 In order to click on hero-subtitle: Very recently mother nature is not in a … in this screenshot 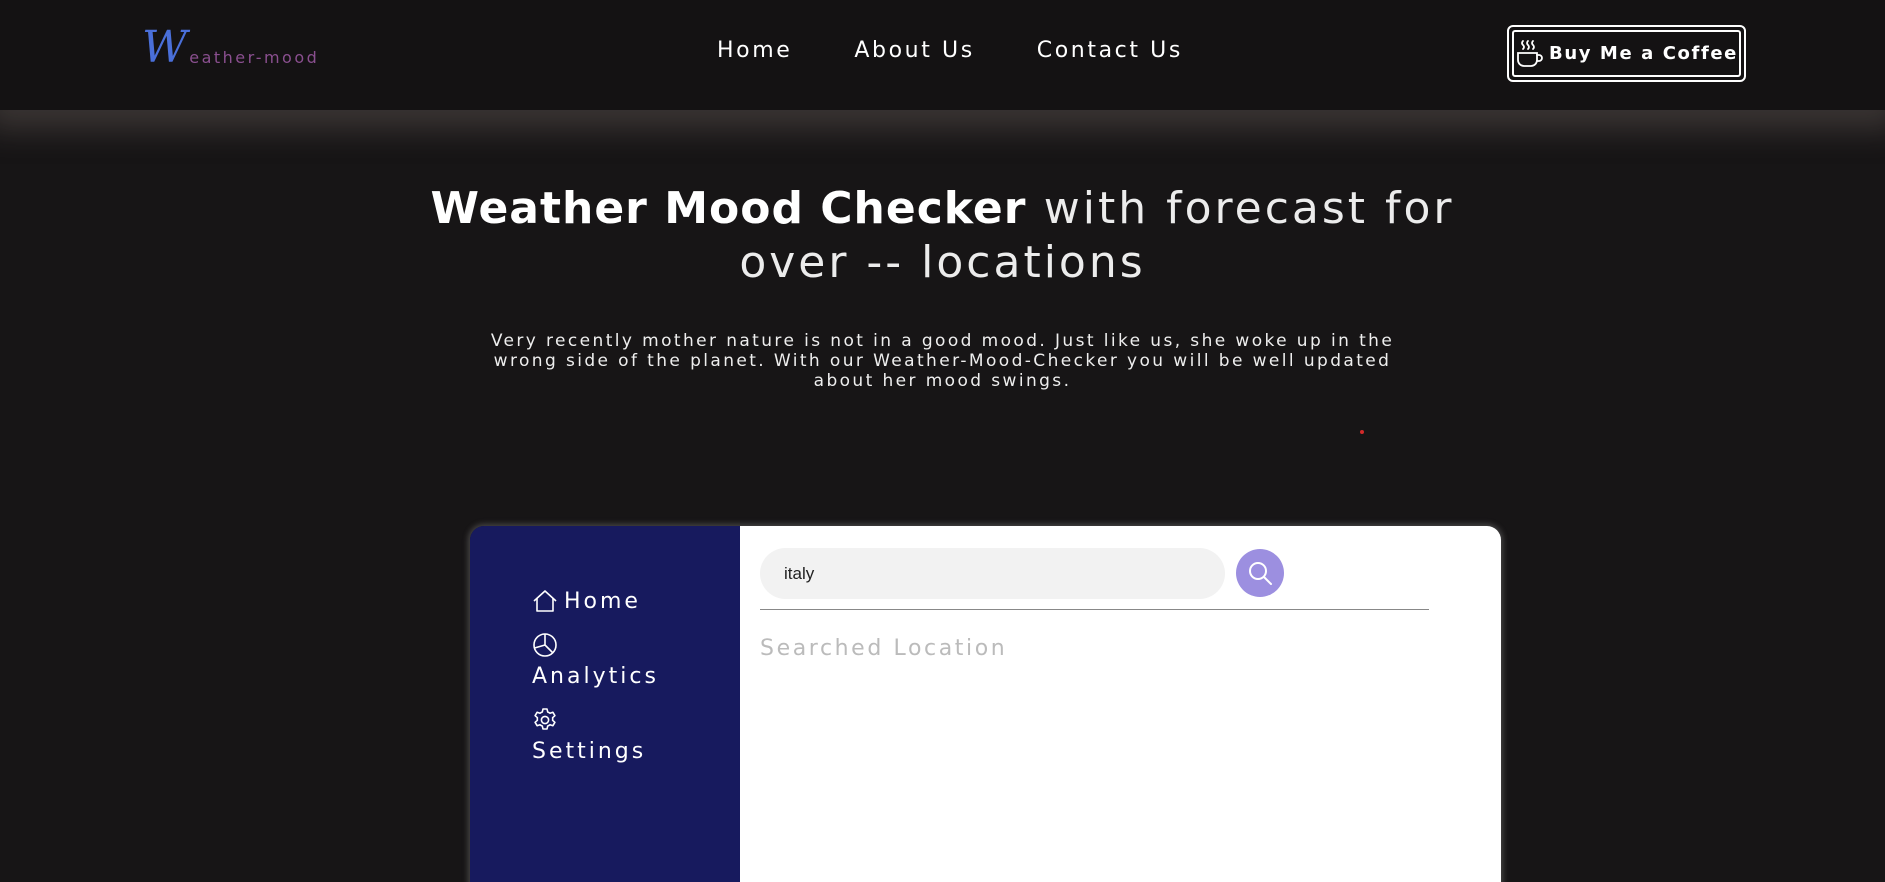, I will do `click(942, 361)`.